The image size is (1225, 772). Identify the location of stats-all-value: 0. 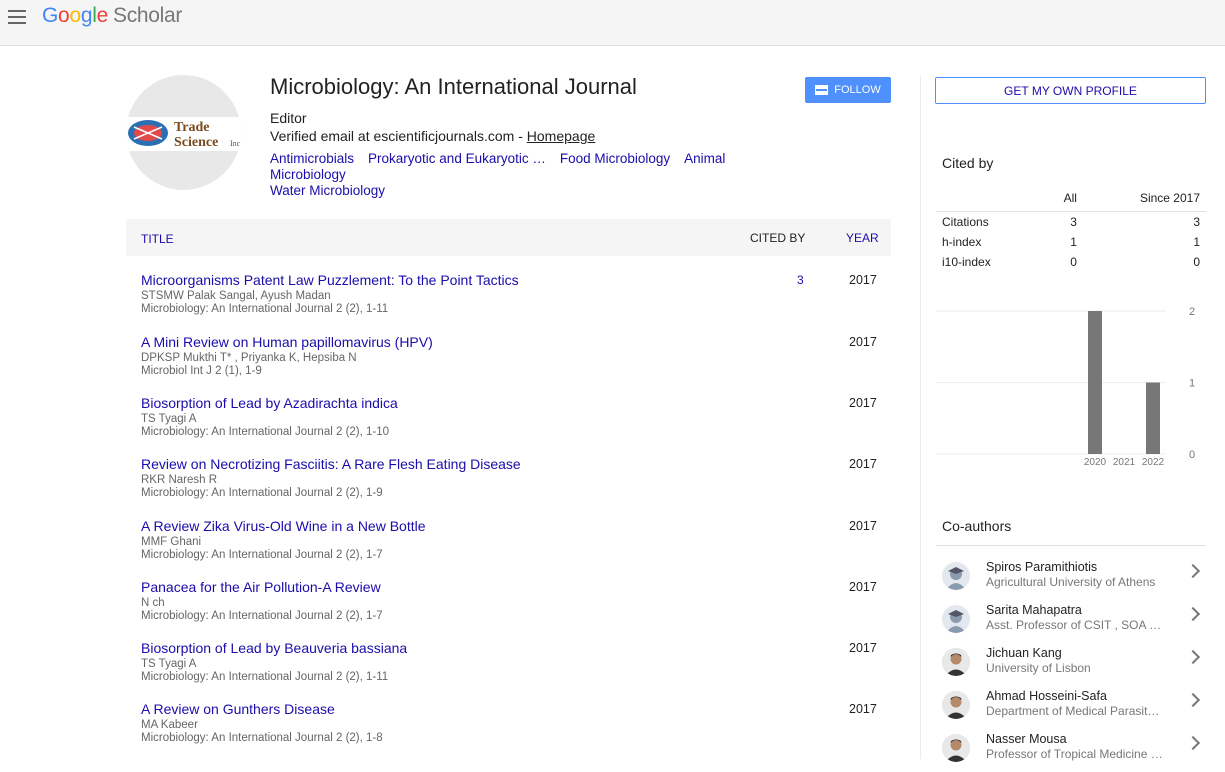
(1073, 262).